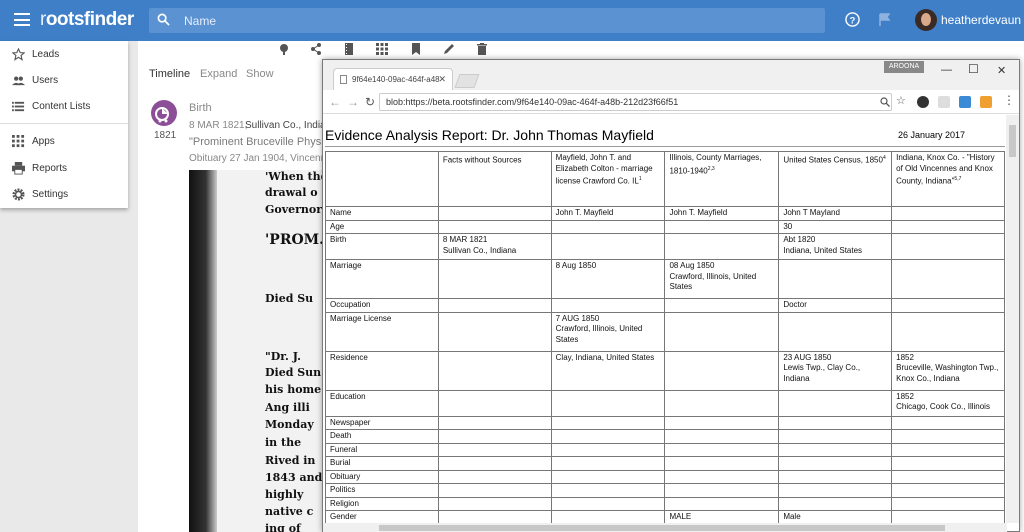  What do you see at coordinates (946, 70) in the screenshot?
I see `minimize-icon: —` at bounding box center [946, 70].